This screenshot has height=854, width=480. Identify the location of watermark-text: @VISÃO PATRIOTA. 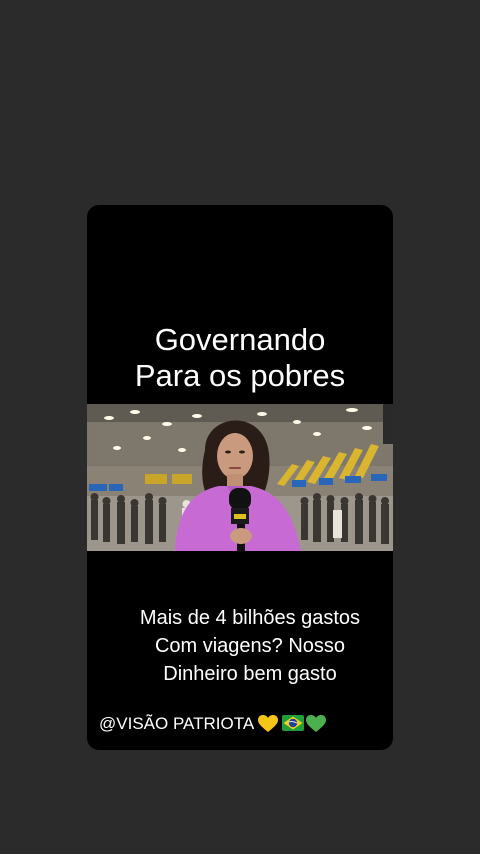
(177, 723).